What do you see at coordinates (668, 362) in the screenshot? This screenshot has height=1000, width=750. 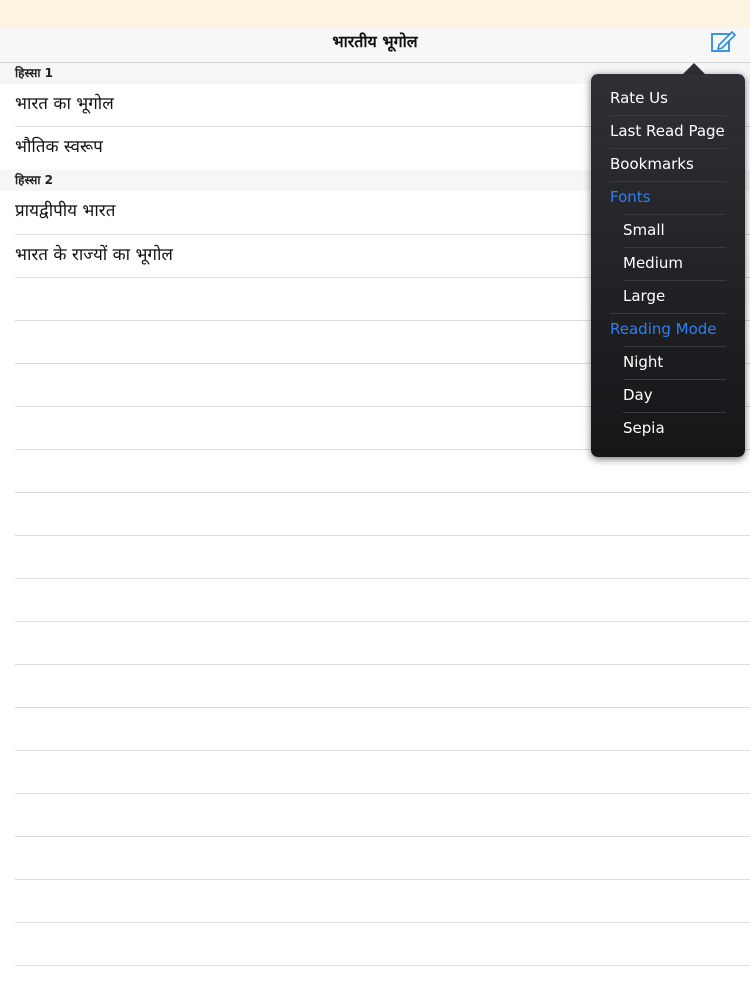 I see `menu-item-mode-night: Night` at bounding box center [668, 362].